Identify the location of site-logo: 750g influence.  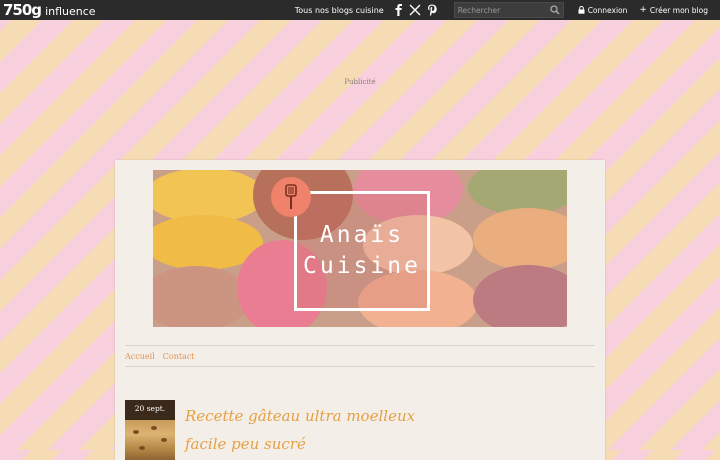
(49, 10).